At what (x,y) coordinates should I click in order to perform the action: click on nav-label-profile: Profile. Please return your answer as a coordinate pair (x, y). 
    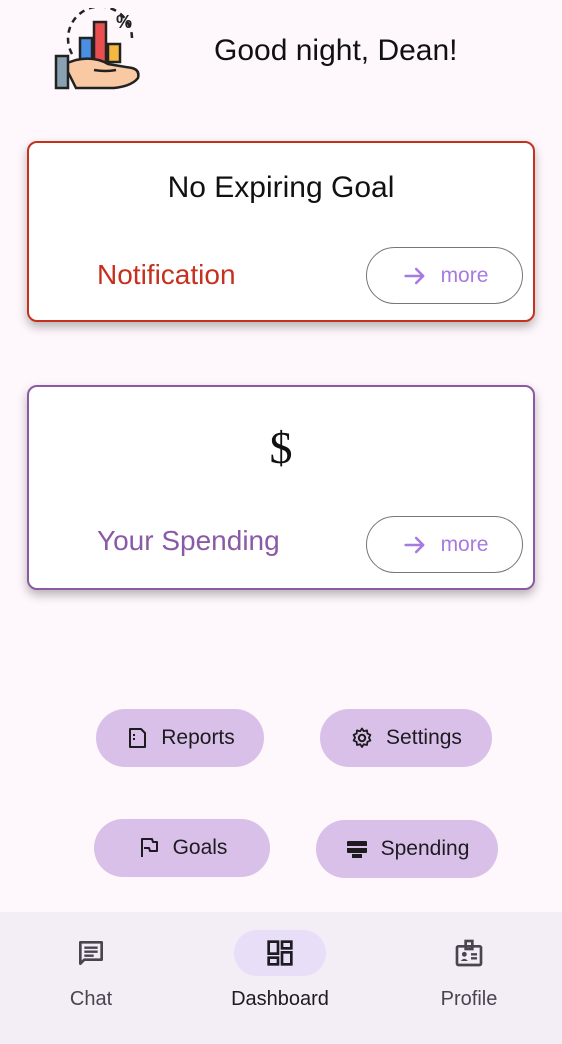
    Looking at the image, I should click on (469, 999).